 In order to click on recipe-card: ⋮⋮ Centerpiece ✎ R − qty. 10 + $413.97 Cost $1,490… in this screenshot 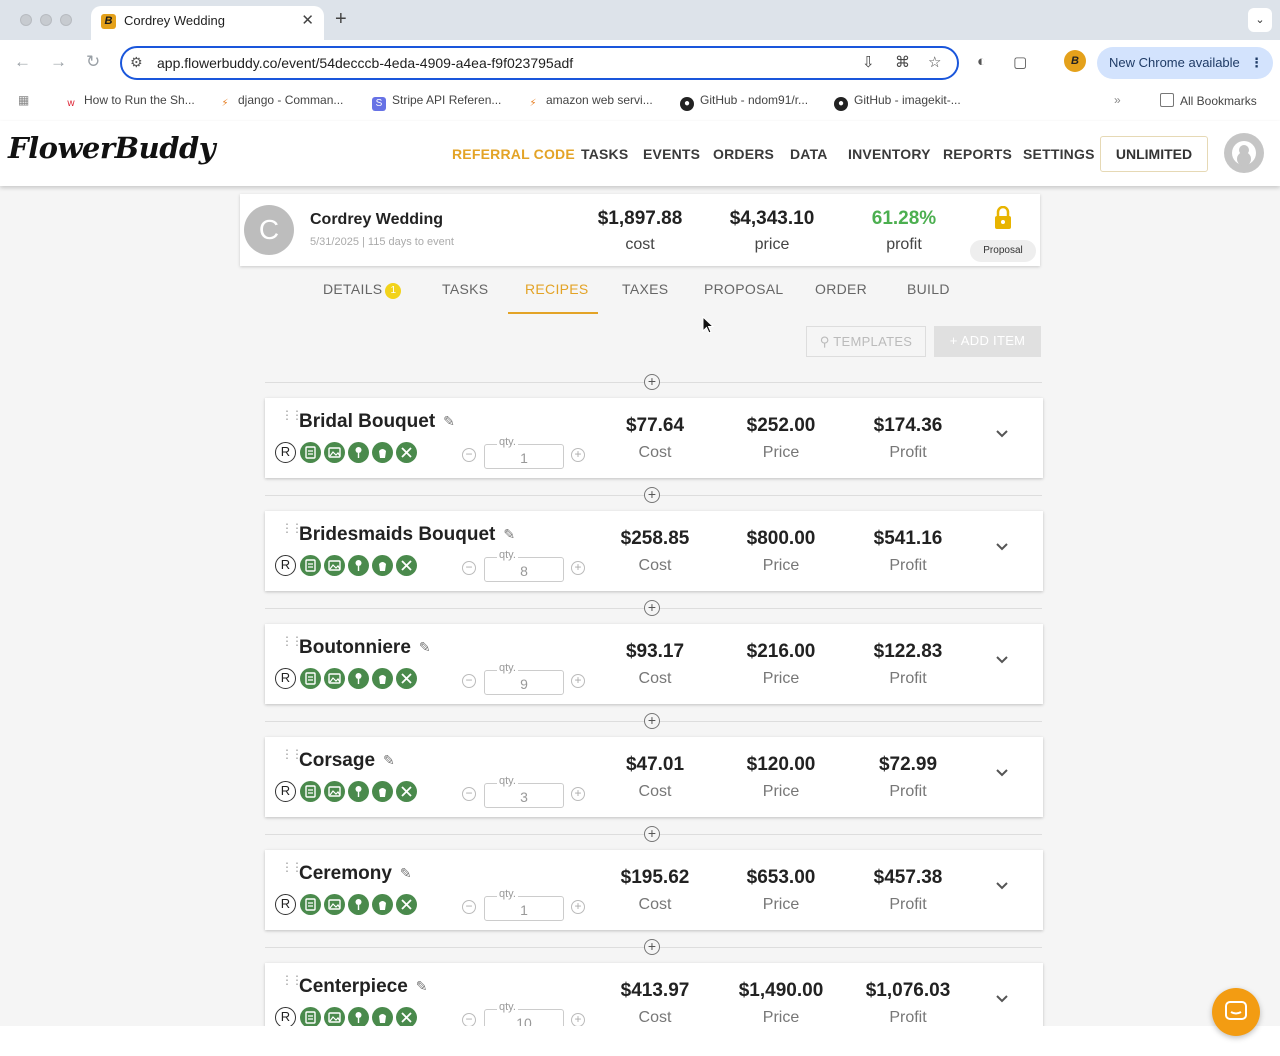, I will do `click(654, 994)`.